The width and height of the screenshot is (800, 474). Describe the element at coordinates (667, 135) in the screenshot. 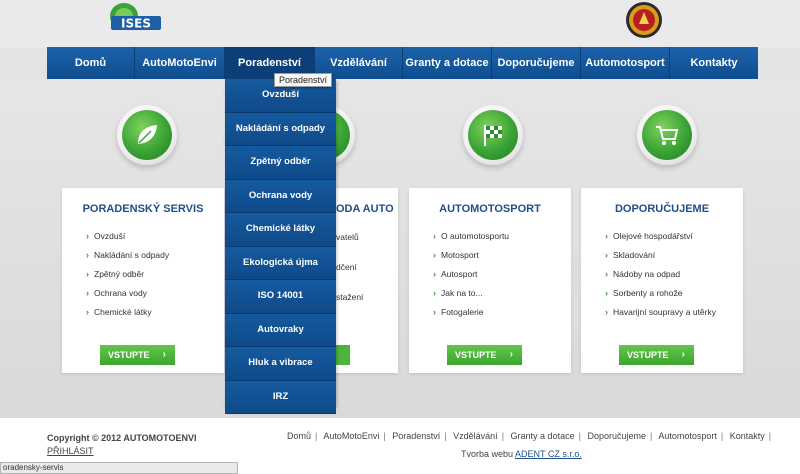

I see `shopping-cart-icon` at that location.